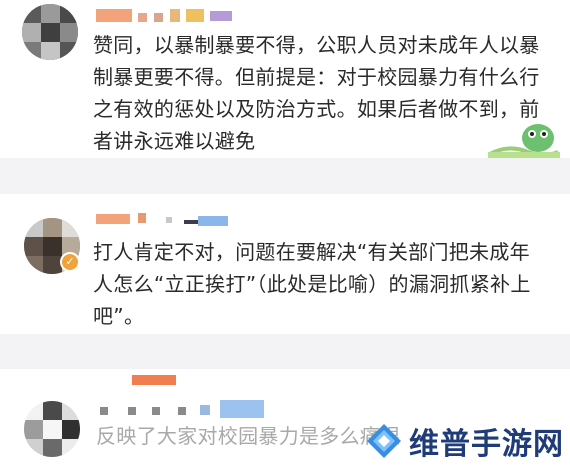  I want to click on verified-badge-icon: ✓, so click(70, 262).